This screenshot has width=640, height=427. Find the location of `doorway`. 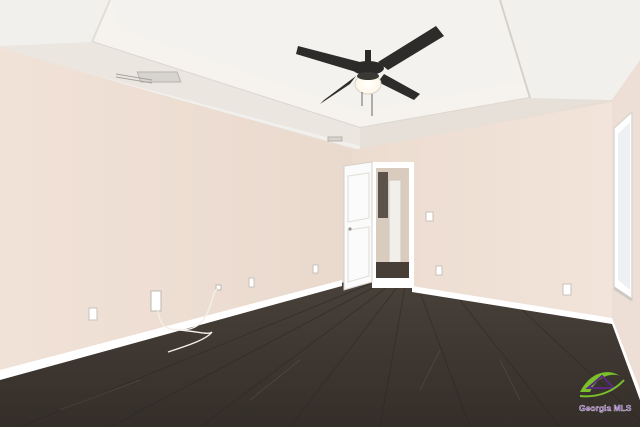

doorway is located at coordinates (393, 225).